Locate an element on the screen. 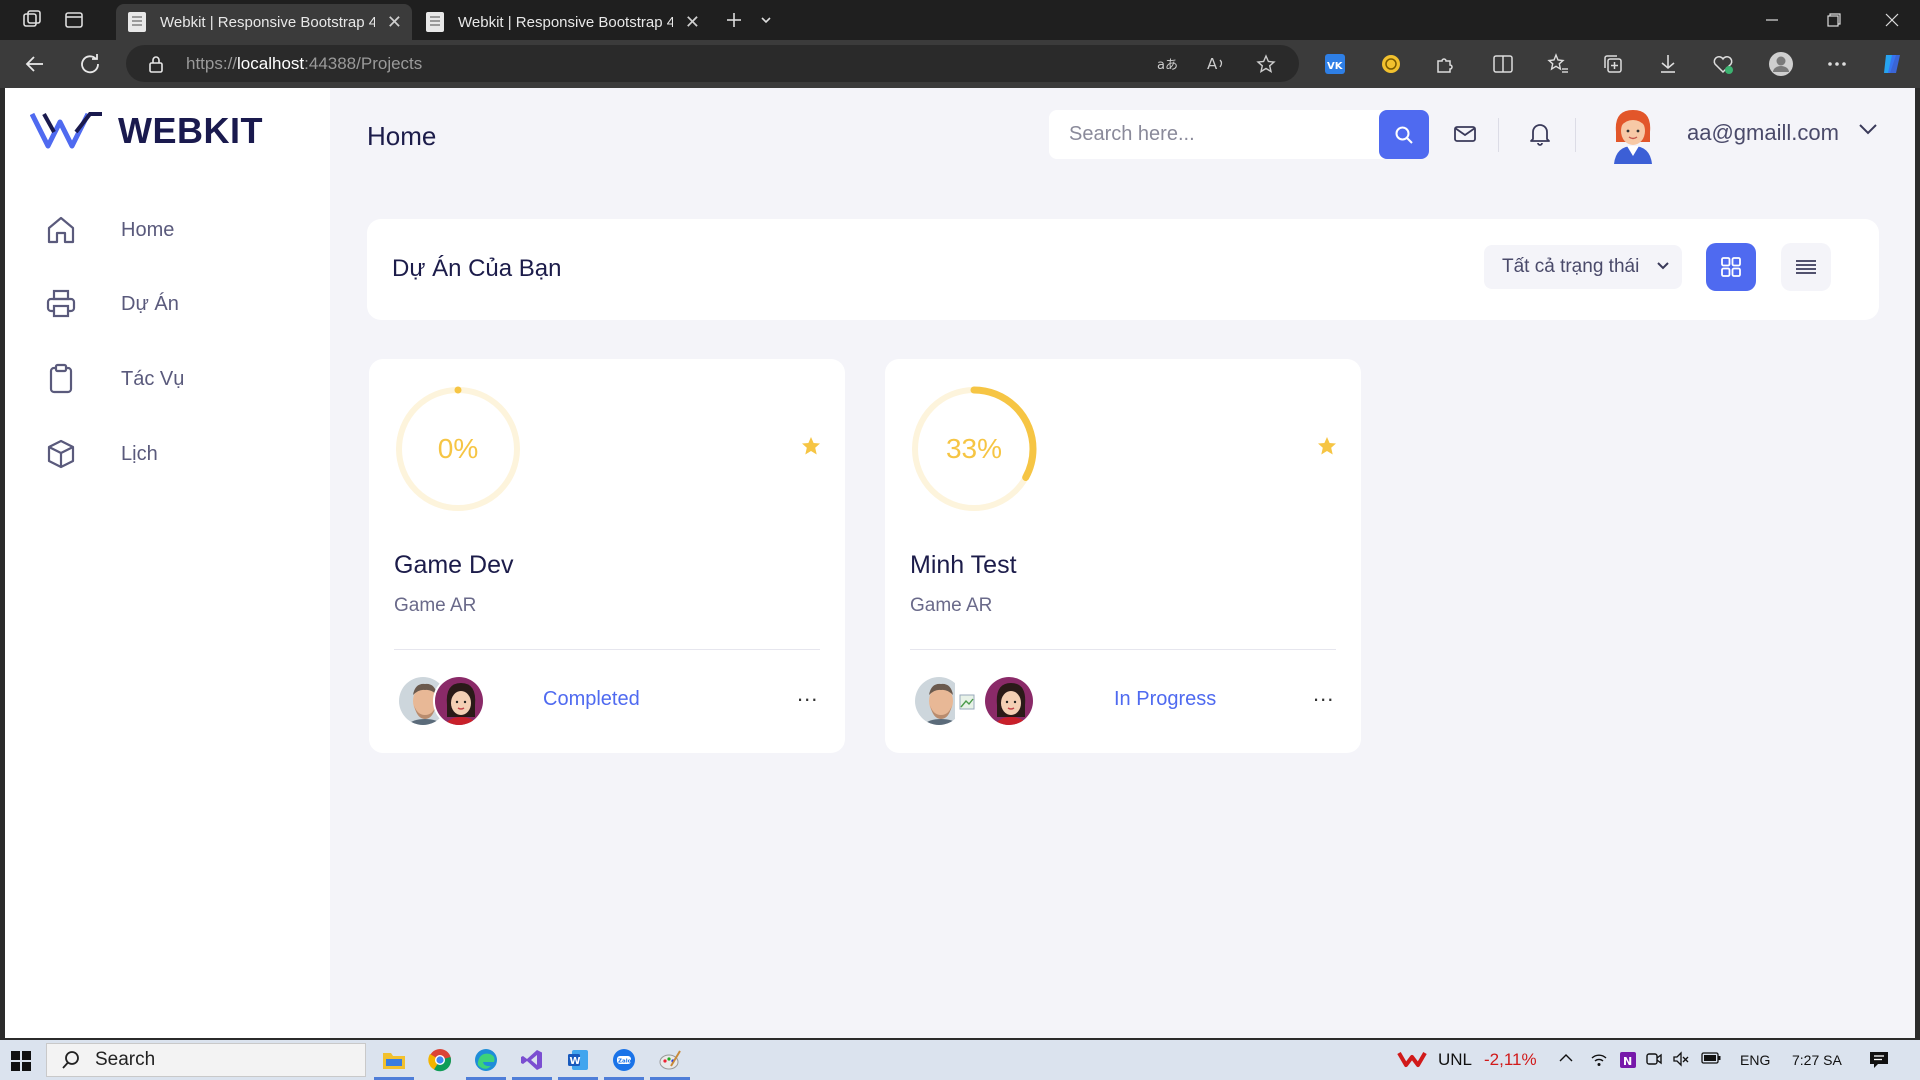  coin-extension-icon is located at coordinates (1391, 64).